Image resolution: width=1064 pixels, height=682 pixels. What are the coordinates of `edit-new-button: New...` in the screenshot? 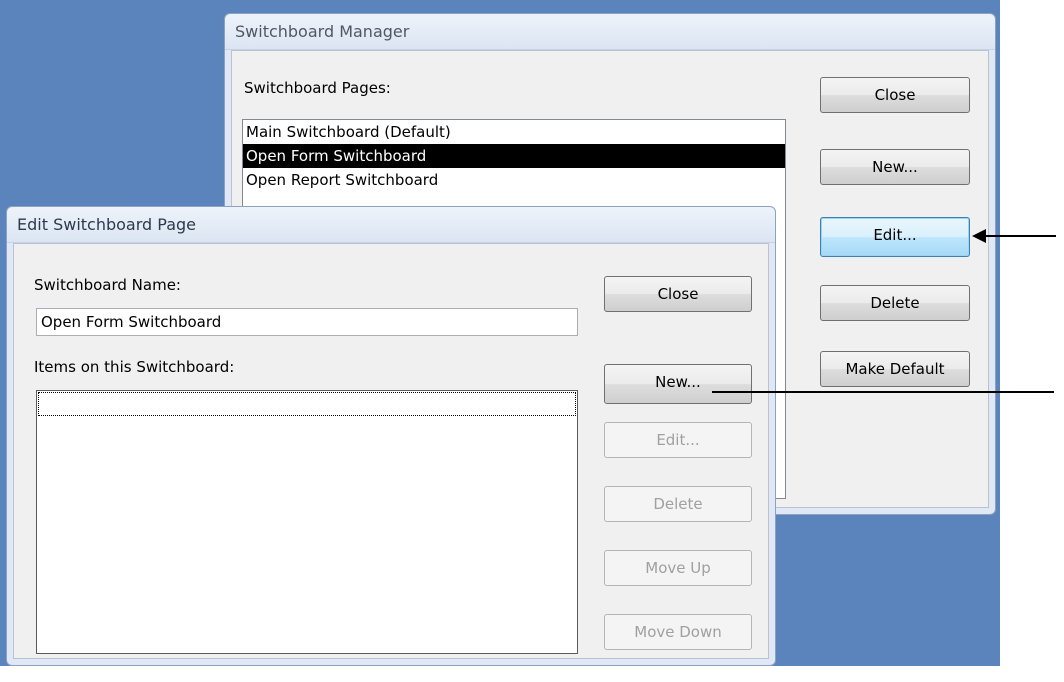 It's located at (678, 384).